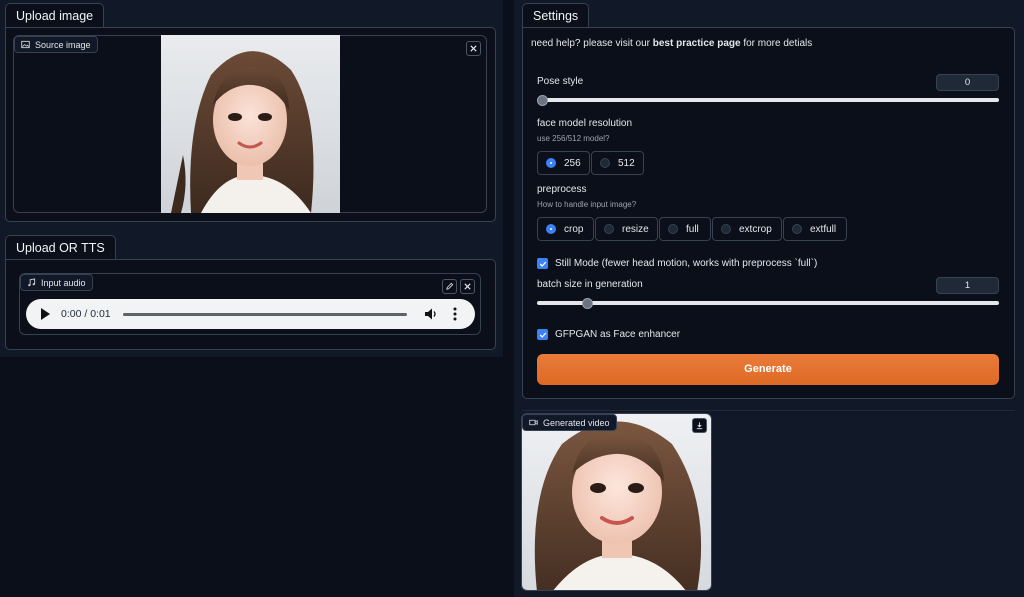  What do you see at coordinates (25, 44) in the screenshot?
I see `image-icon` at bounding box center [25, 44].